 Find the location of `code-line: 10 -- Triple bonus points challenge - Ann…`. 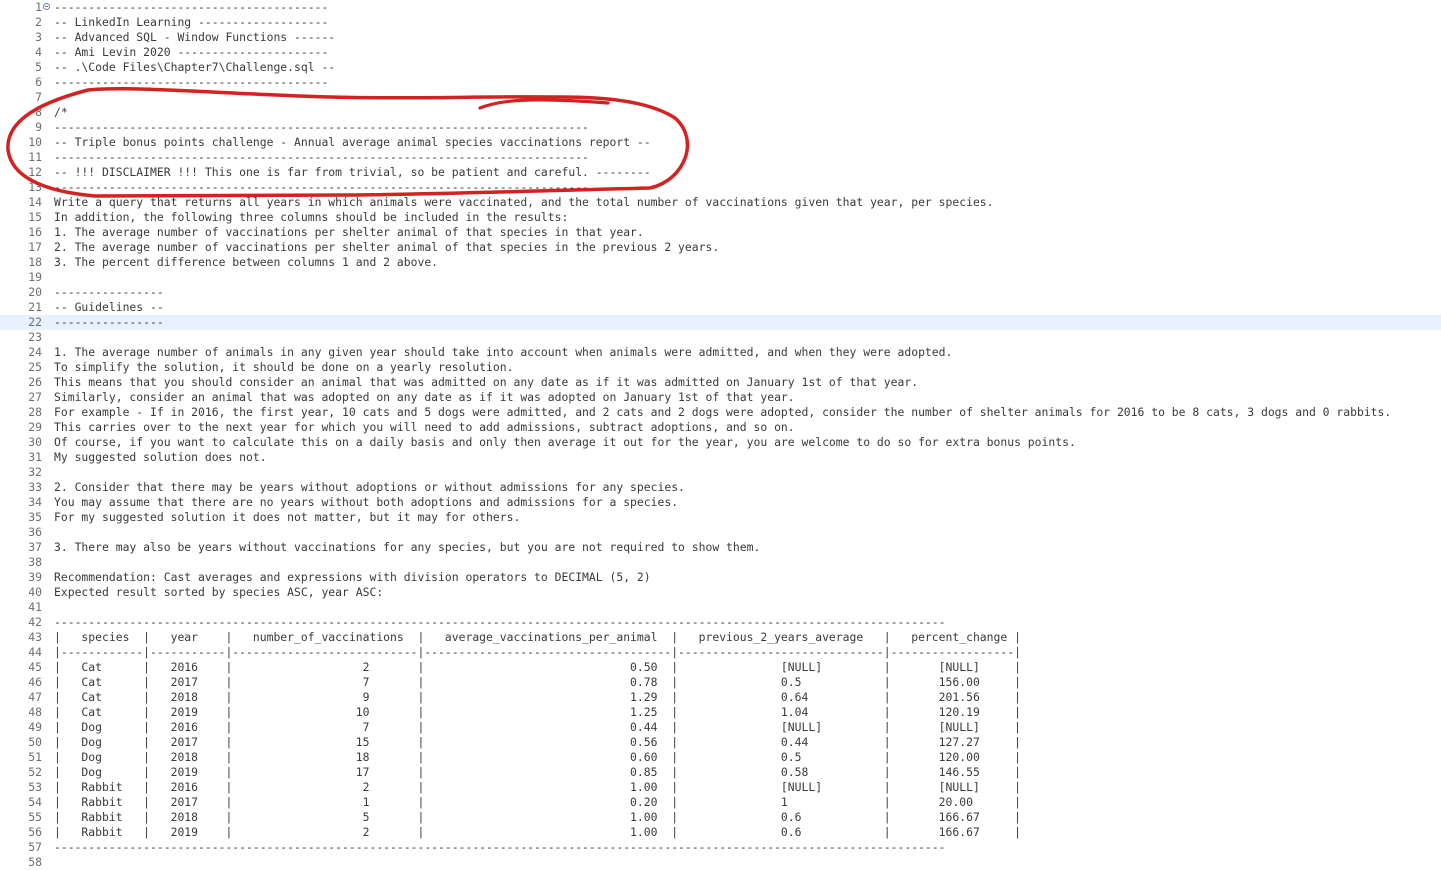

code-line: 10 -- Triple bonus points challenge - Ann… is located at coordinates (720, 142).